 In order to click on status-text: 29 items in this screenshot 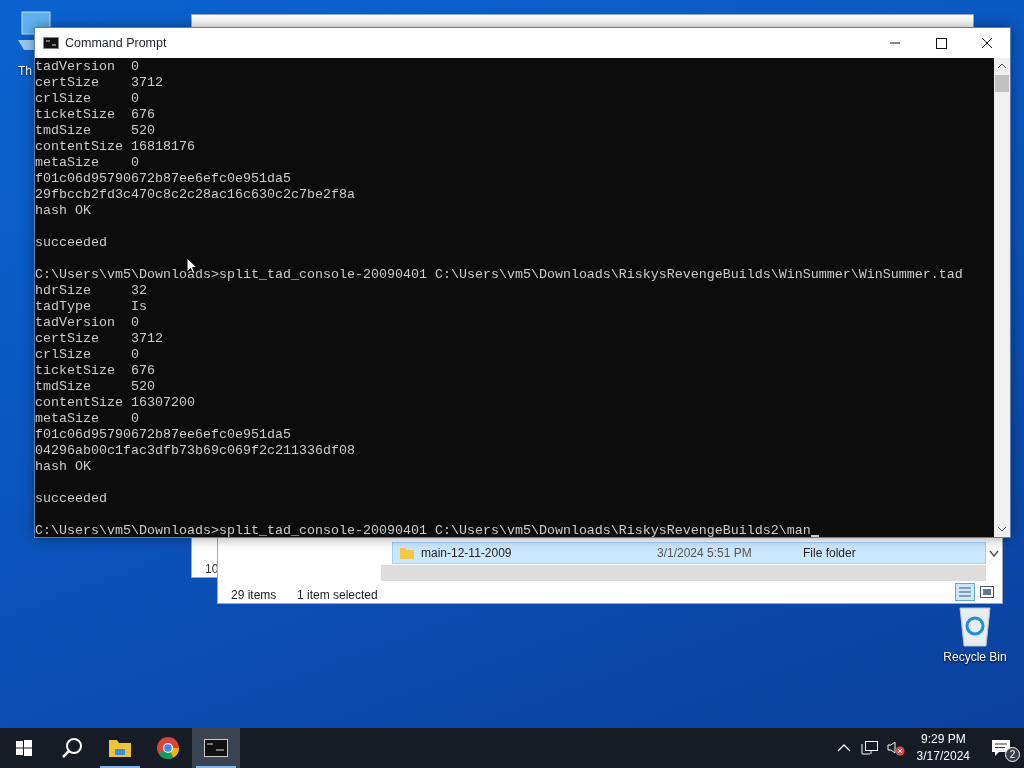, I will do `click(254, 595)`.